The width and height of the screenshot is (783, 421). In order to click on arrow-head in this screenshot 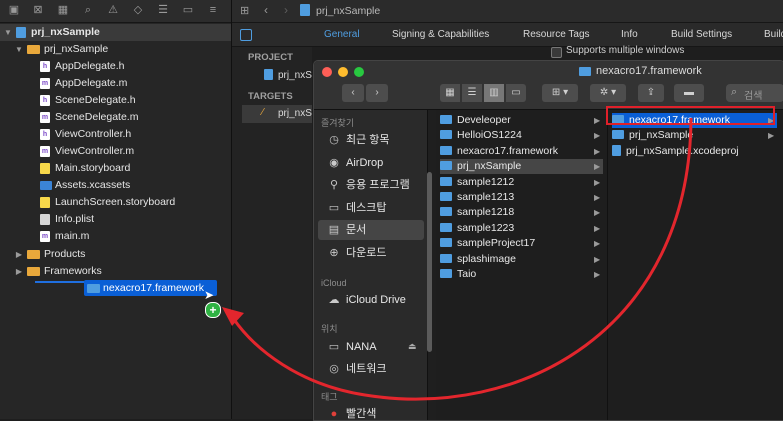, I will do `click(233, 316)`.